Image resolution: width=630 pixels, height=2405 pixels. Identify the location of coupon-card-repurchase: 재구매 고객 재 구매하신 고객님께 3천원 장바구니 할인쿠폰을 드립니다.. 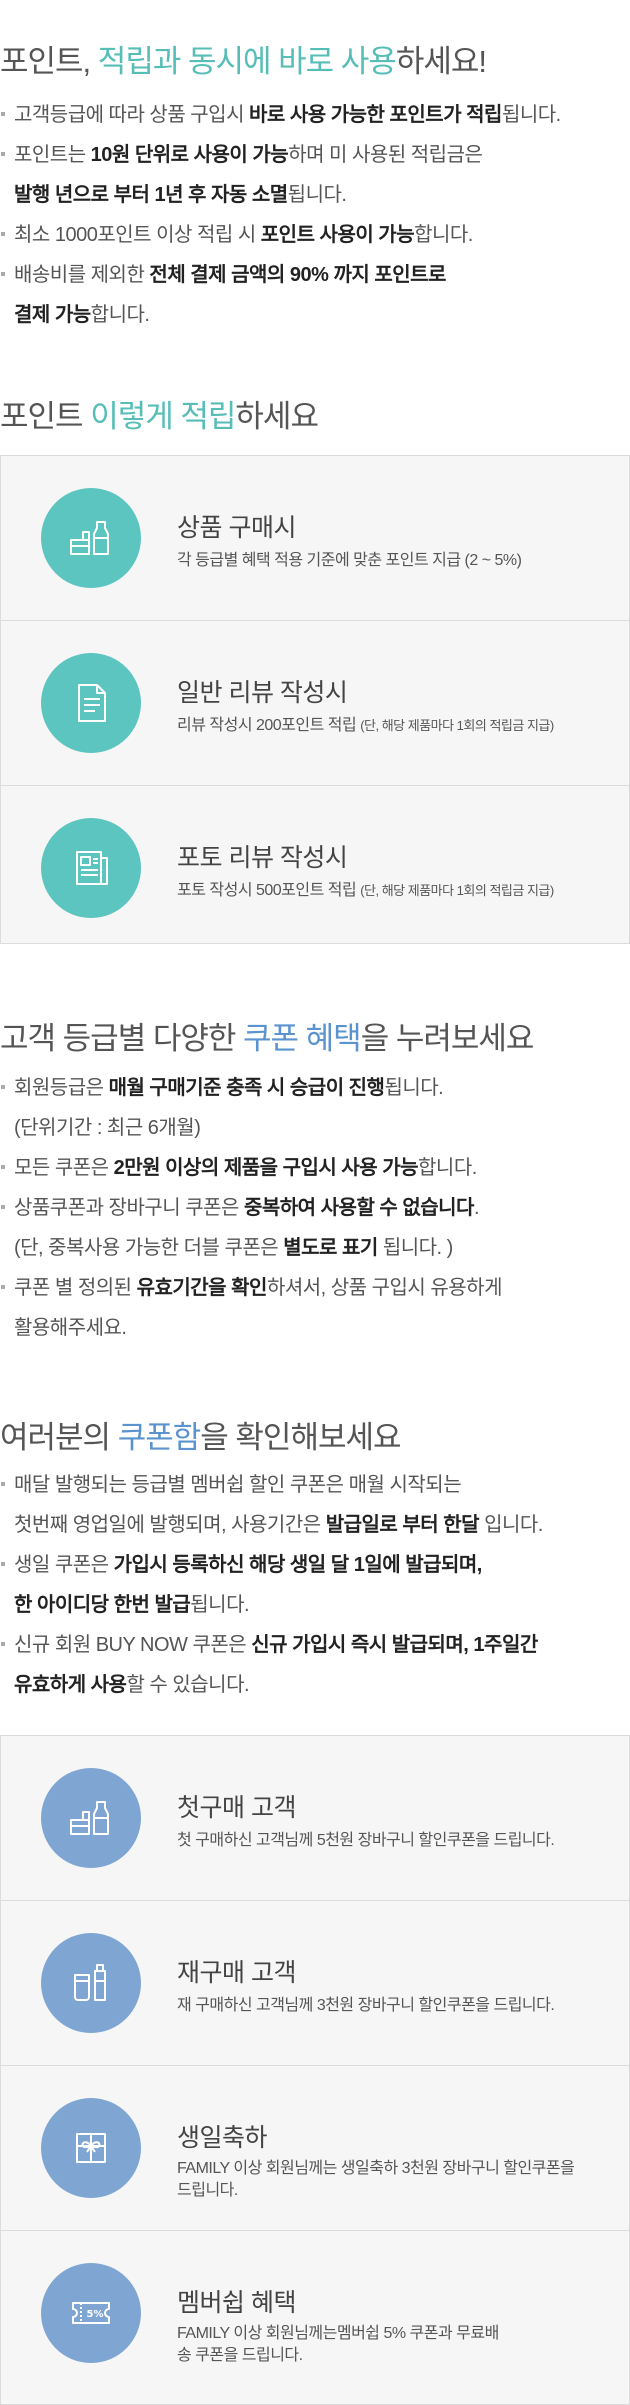
(315, 1983).